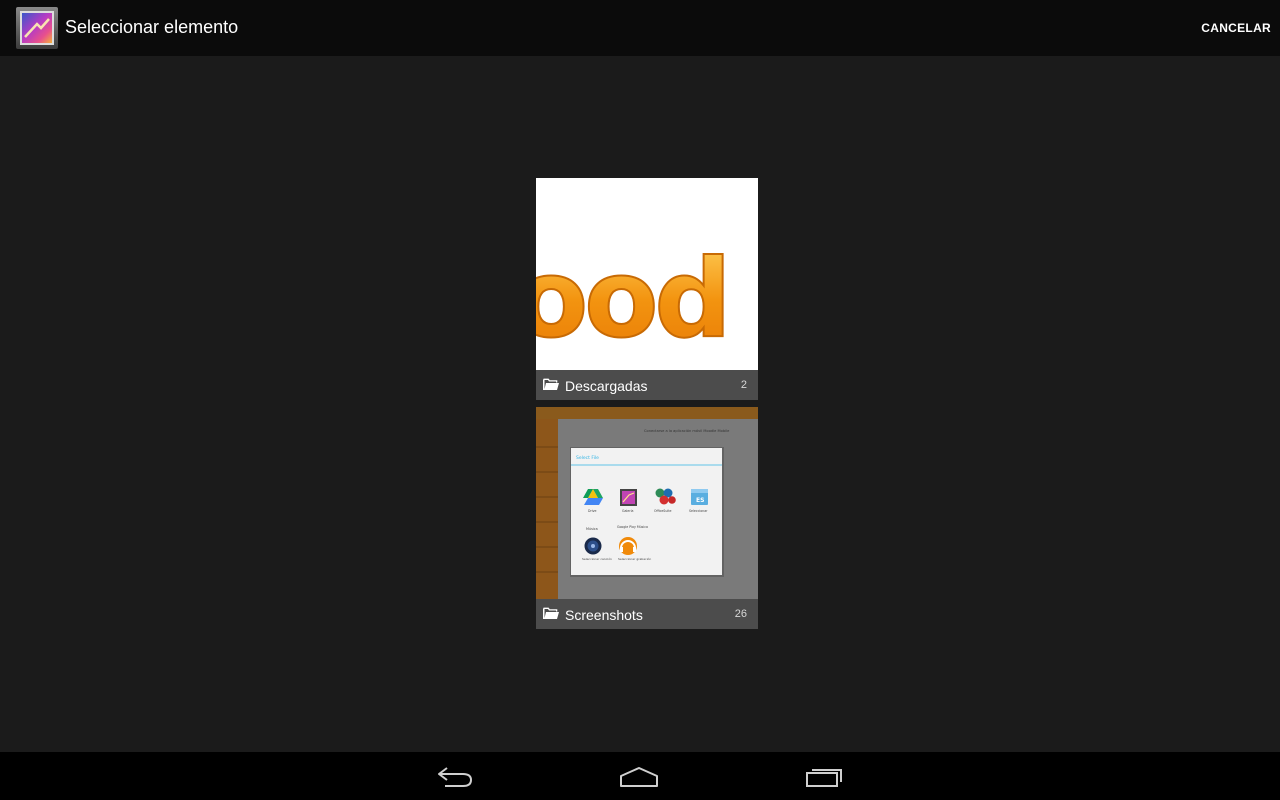 The height and width of the screenshot is (800, 1280). Describe the element at coordinates (740, 614) in the screenshot. I see `album-count: 26` at that location.